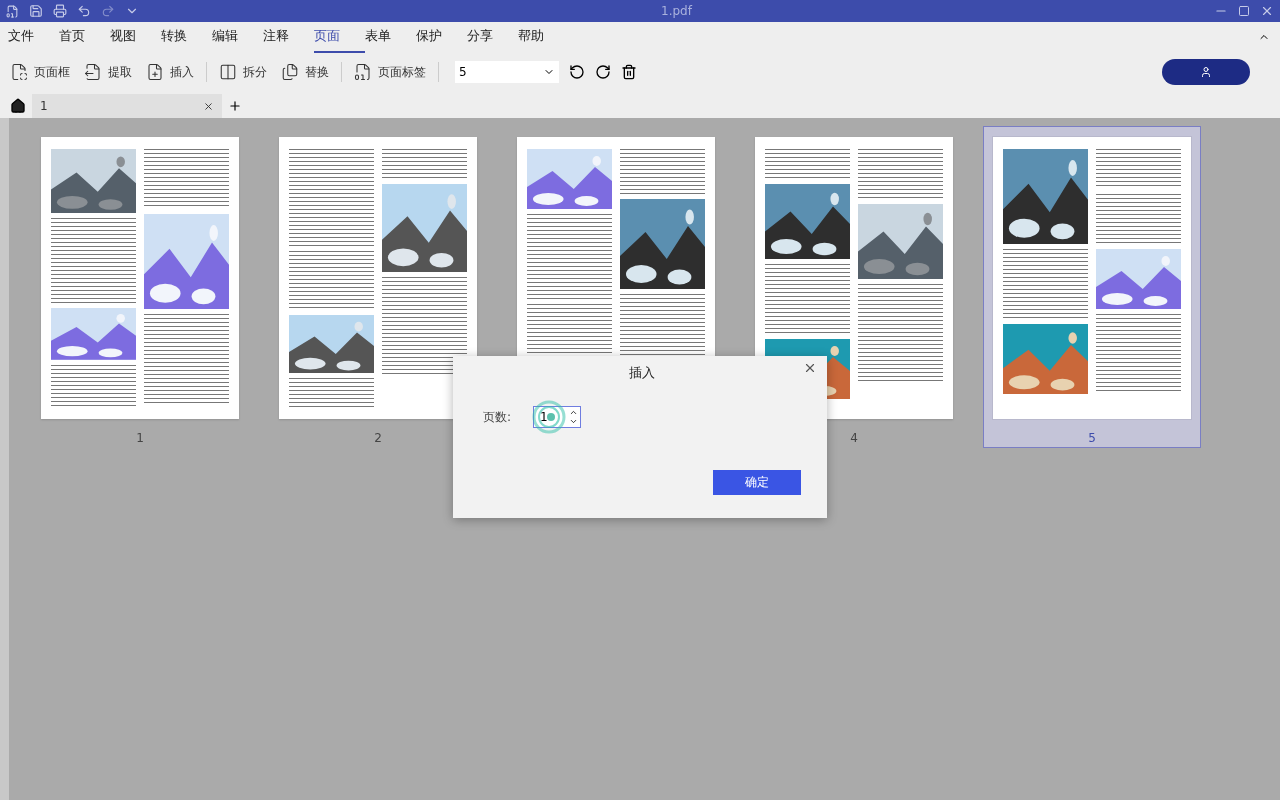 The image size is (1280, 800). Describe the element at coordinates (155, 72) in the screenshot. I see `insert-page-icon` at that location.